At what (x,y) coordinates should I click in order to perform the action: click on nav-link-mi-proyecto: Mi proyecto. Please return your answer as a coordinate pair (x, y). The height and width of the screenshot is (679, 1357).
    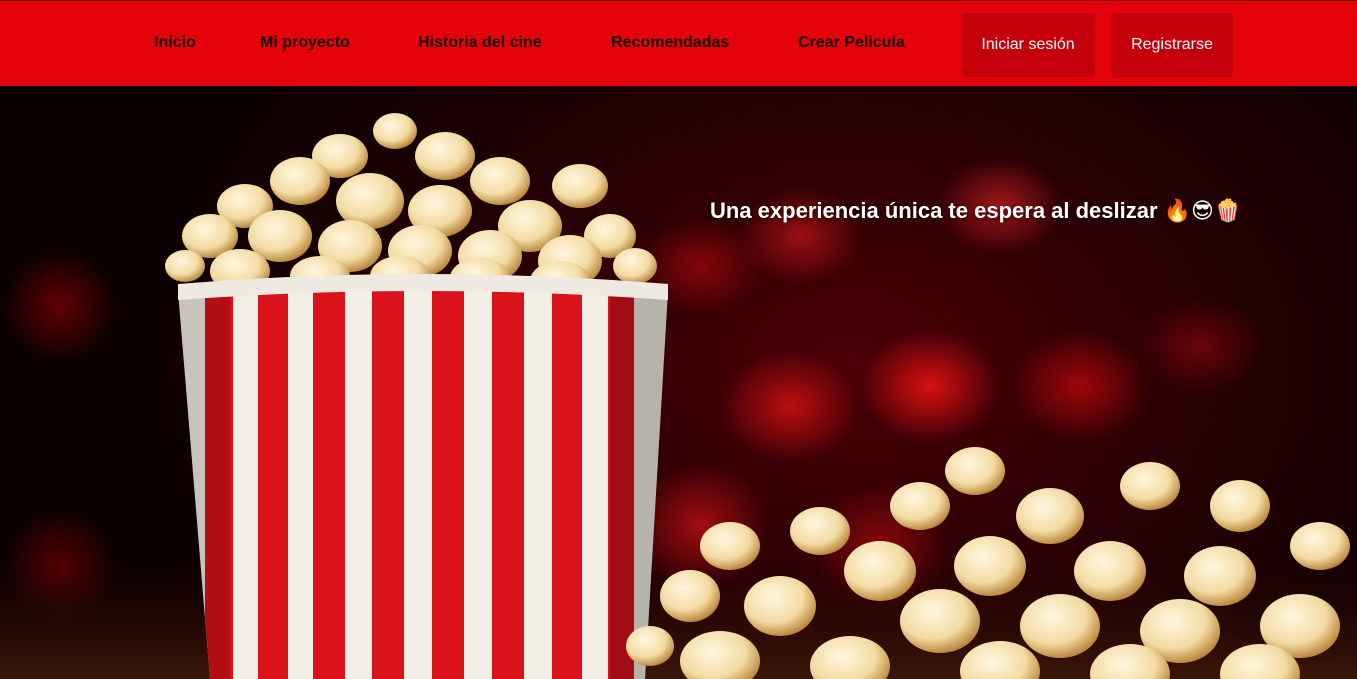
    Looking at the image, I should click on (305, 43).